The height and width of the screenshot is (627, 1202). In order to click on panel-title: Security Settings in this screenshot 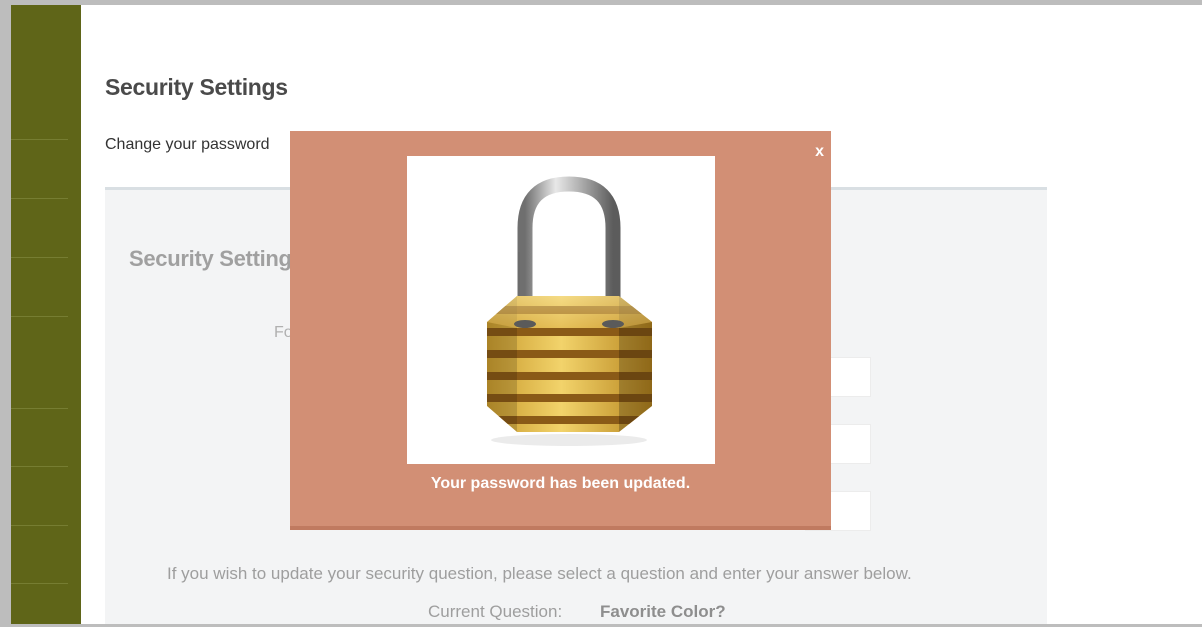, I will do `click(216, 258)`.